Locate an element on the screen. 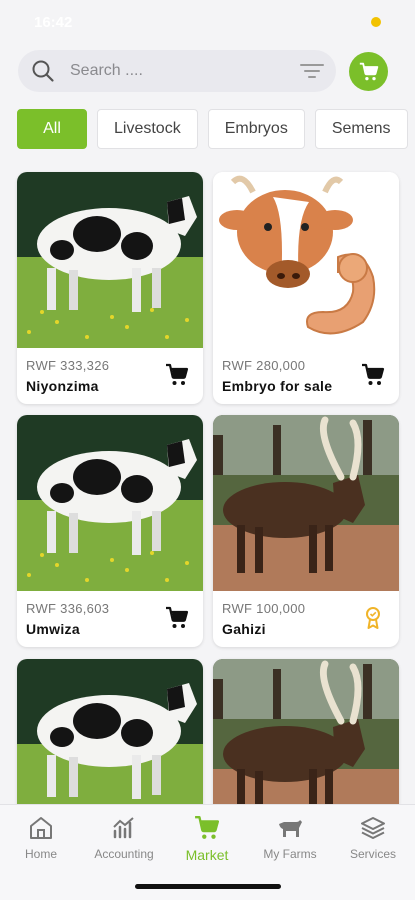  product-name: Embryo for sale is located at coordinates (277, 386).